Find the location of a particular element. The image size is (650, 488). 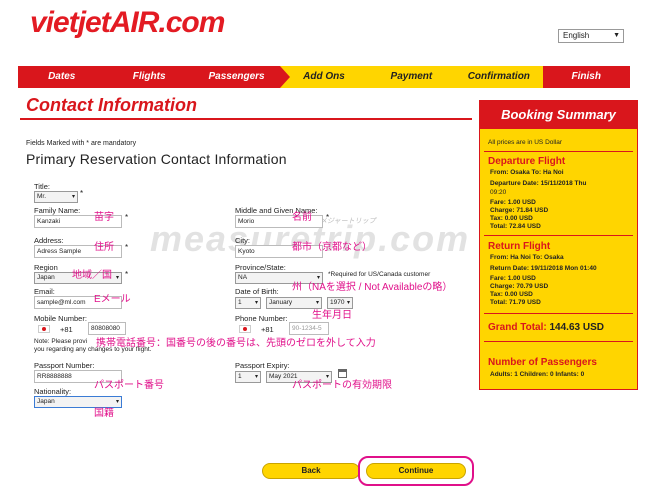

annotation-mobile: 携帯電話番号：国番号の後の番号は、先頭のゼロを外して入力 is located at coordinates (236, 343).